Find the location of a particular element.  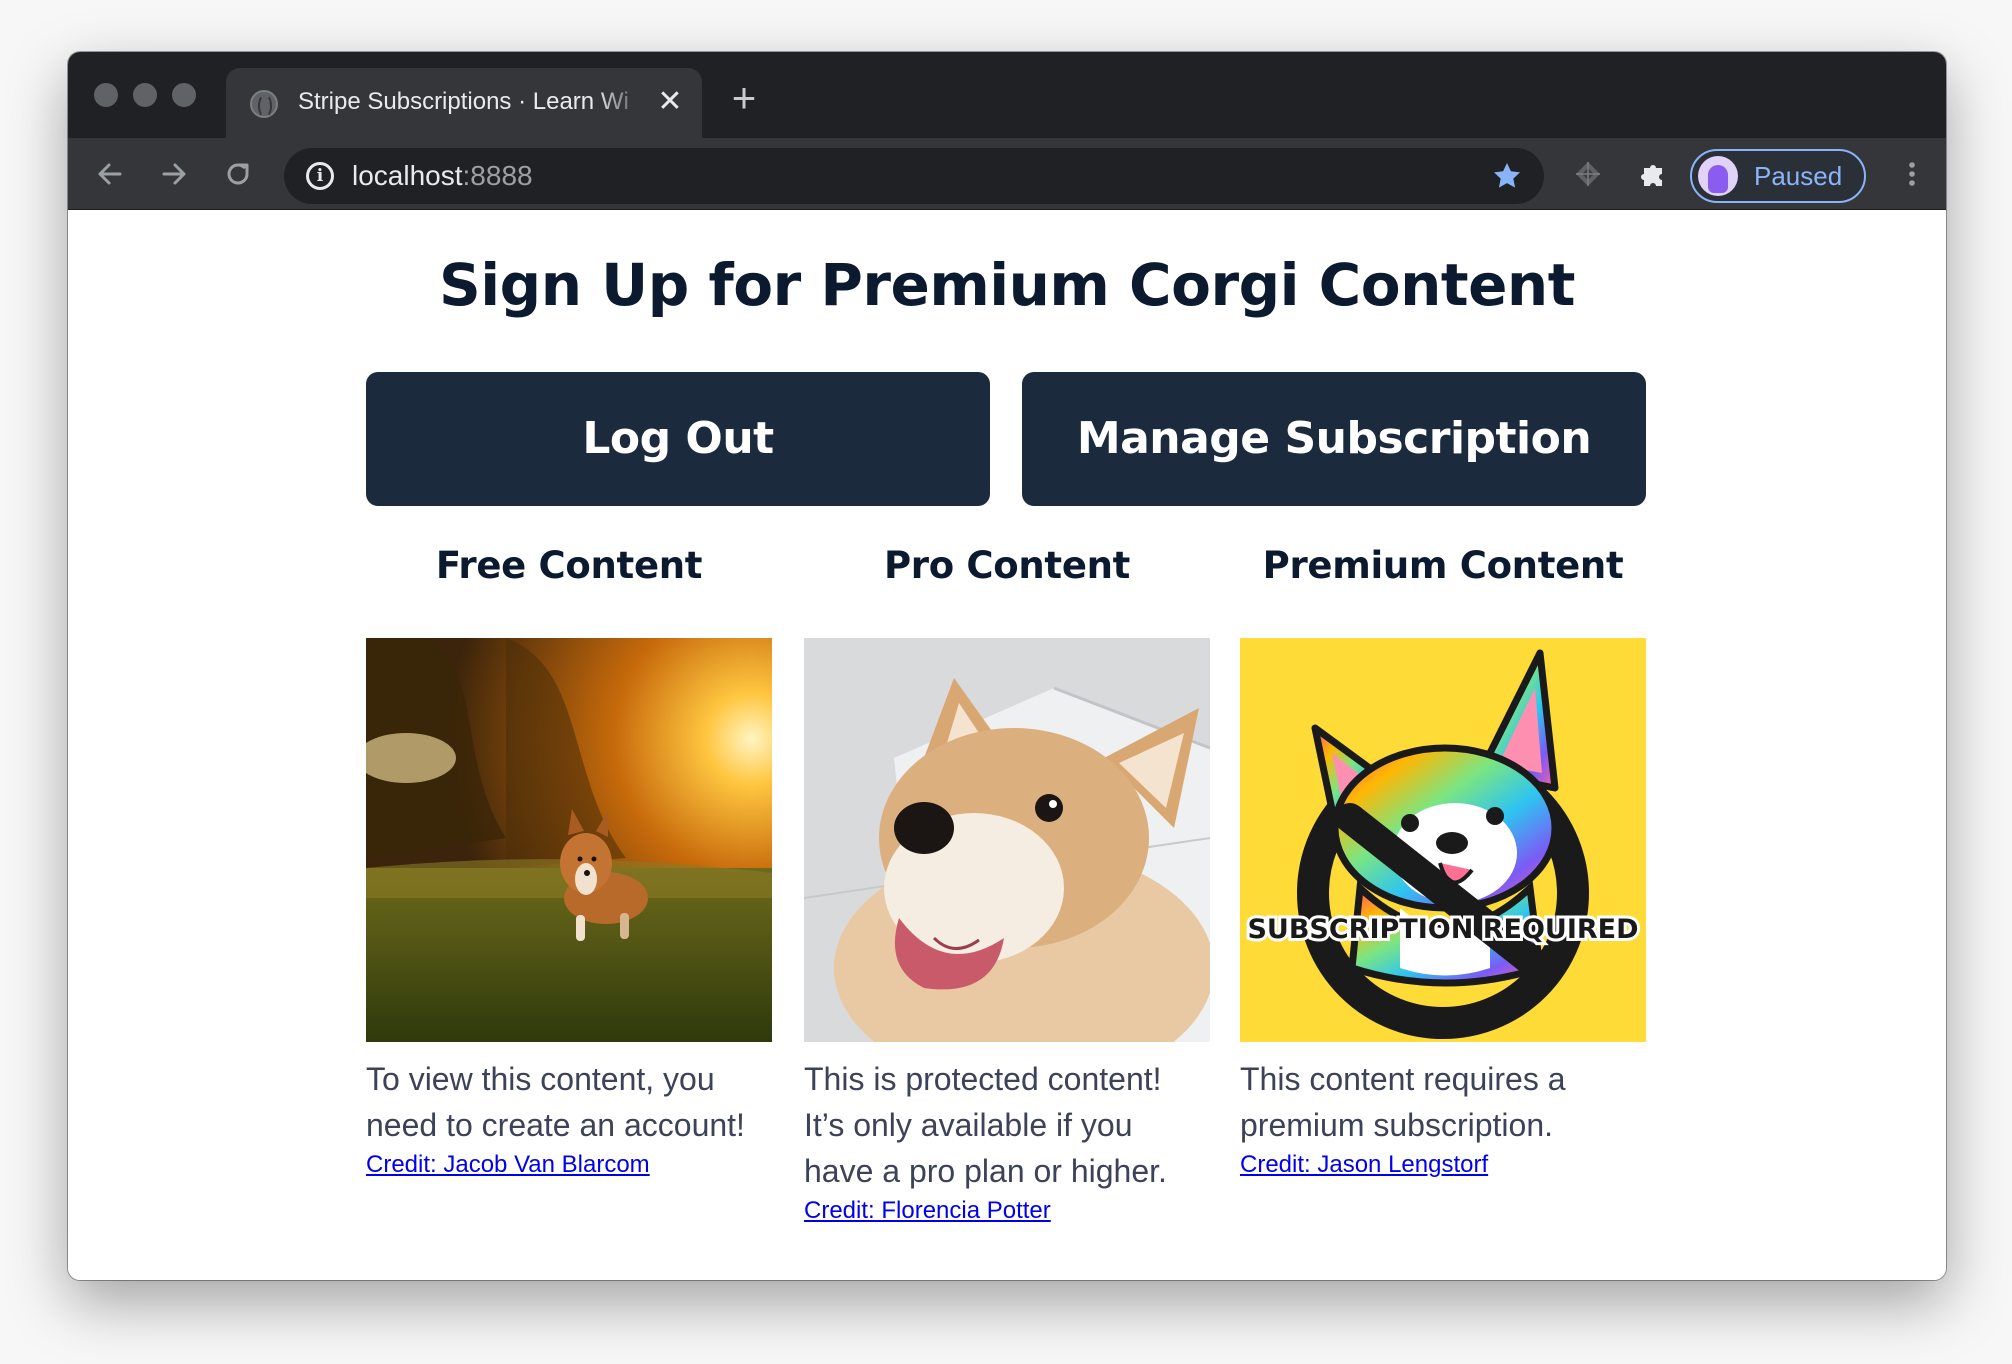

forward-arrow-icon is located at coordinates (174, 174).